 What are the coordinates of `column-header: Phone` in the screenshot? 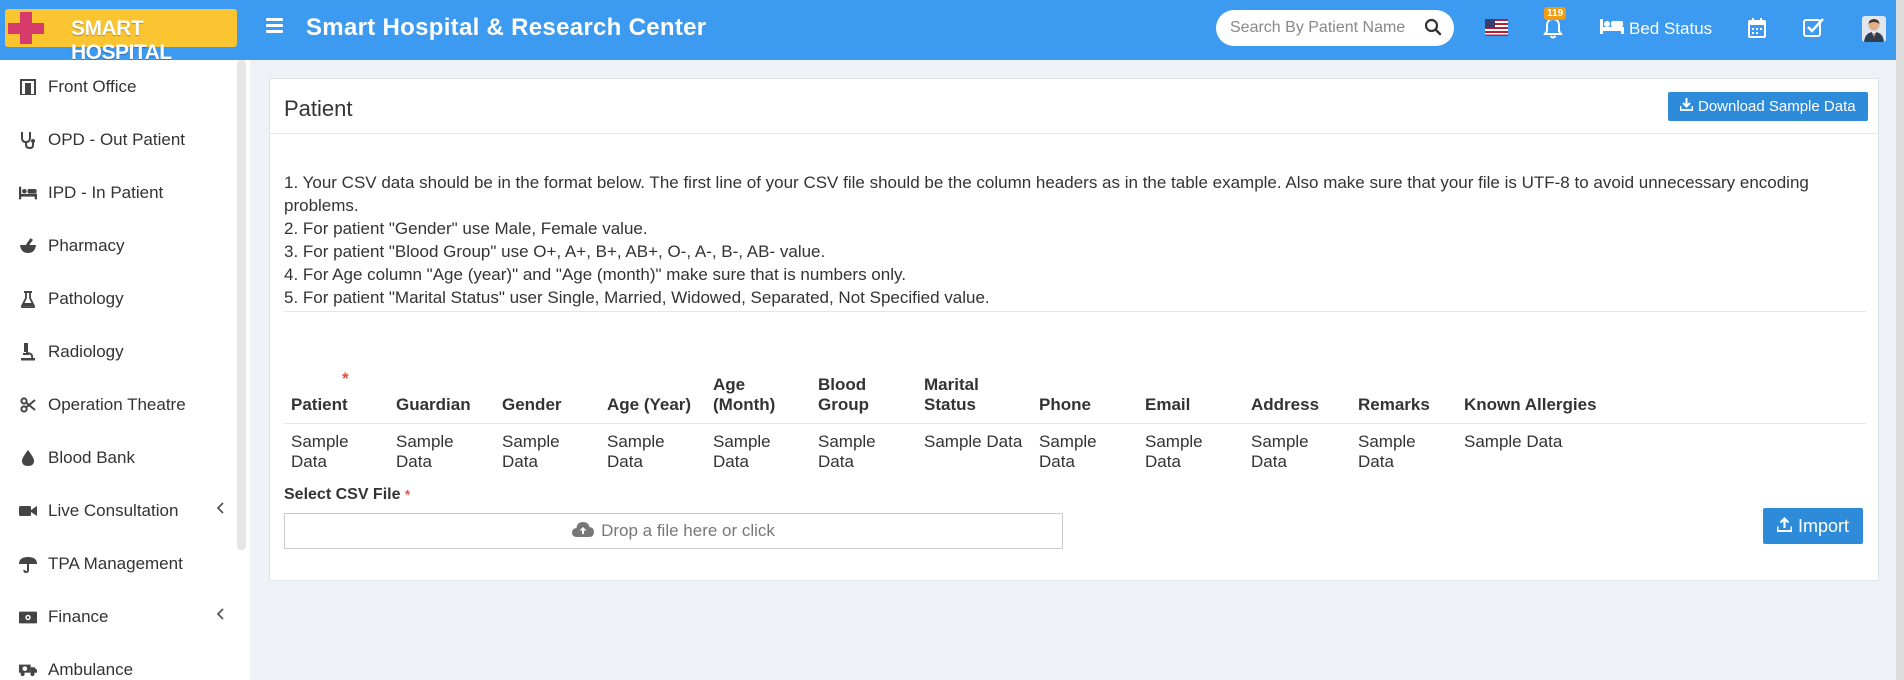 It's located at (1085, 396).